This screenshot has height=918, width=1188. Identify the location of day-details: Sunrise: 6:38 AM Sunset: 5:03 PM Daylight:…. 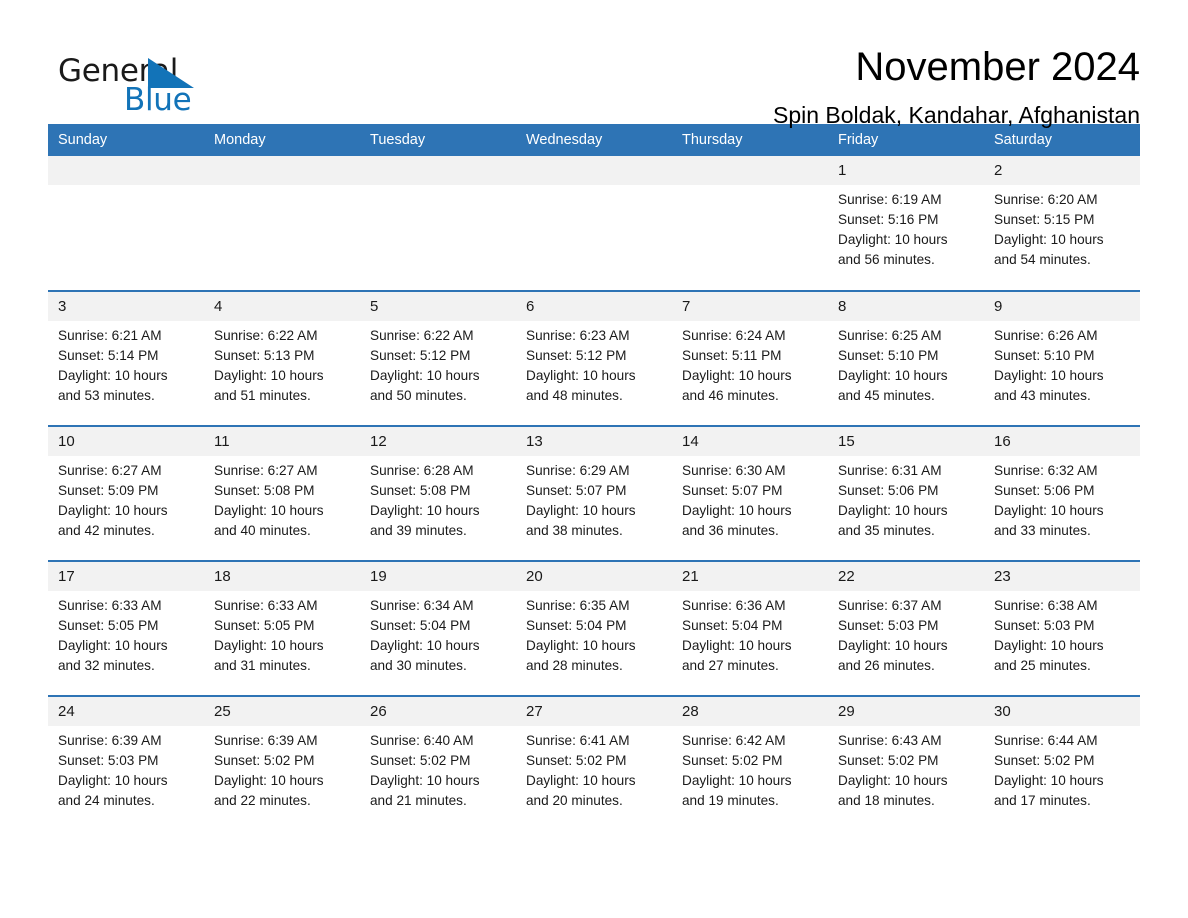
(1062, 633).